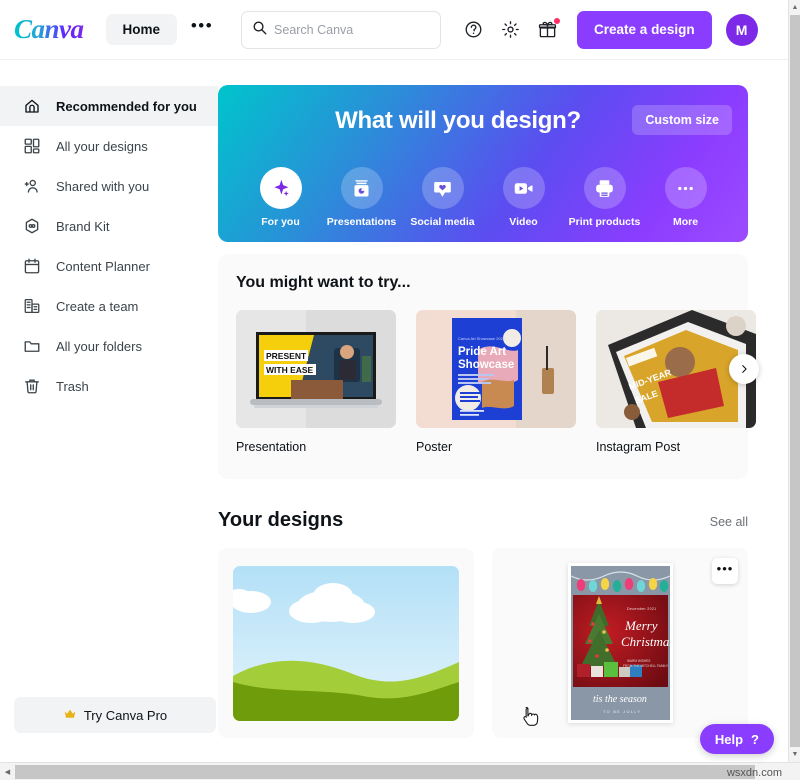 This screenshot has width=800, height=780. What do you see at coordinates (741, 29) in the screenshot?
I see `avatar: M` at bounding box center [741, 29].